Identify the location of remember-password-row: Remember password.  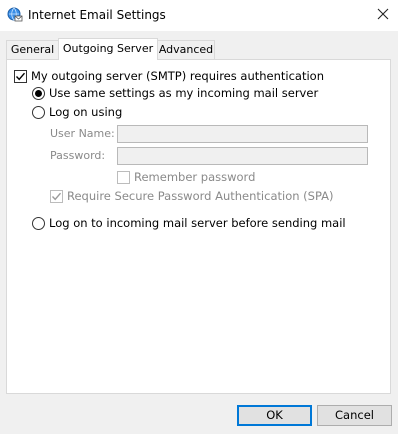
(186, 177).